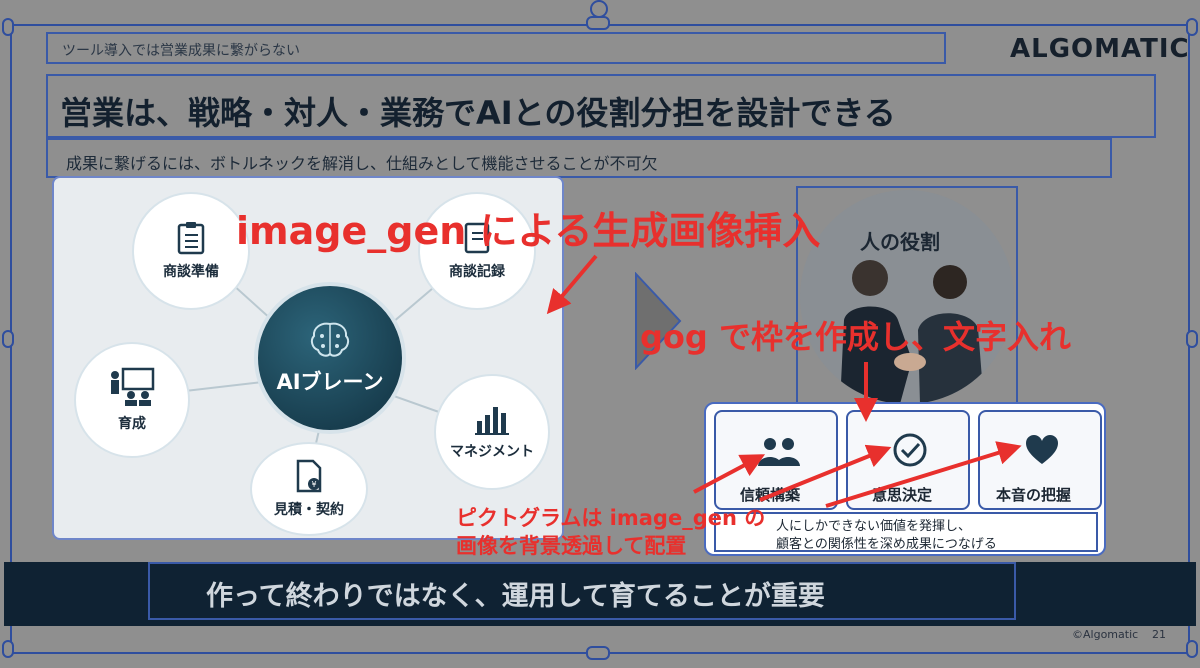  I want to click on annotation-pictogram-line1: ピクトグラムは image_gen の, so click(611, 518).